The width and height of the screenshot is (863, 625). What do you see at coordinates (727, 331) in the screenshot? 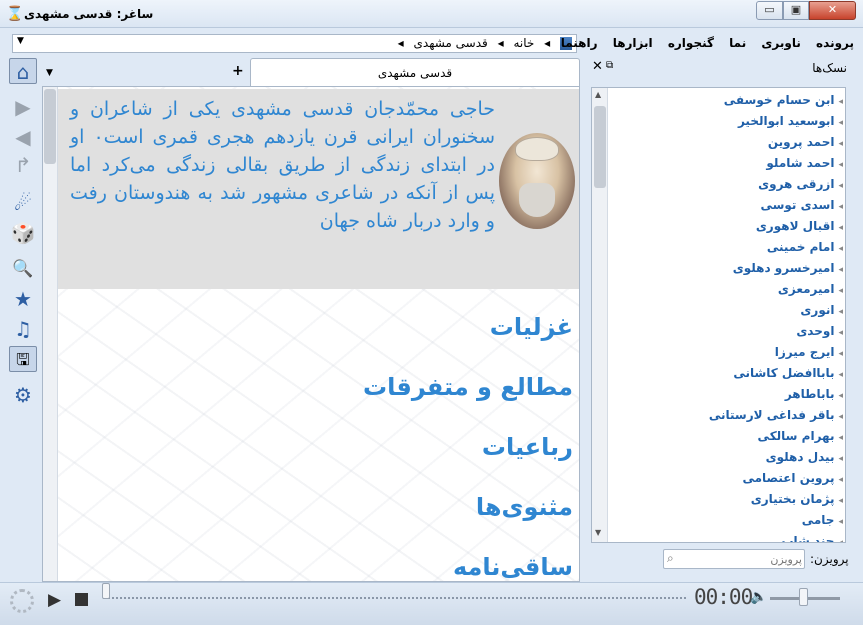
I see `list-item: ◂اوحدی` at bounding box center [727, 331].